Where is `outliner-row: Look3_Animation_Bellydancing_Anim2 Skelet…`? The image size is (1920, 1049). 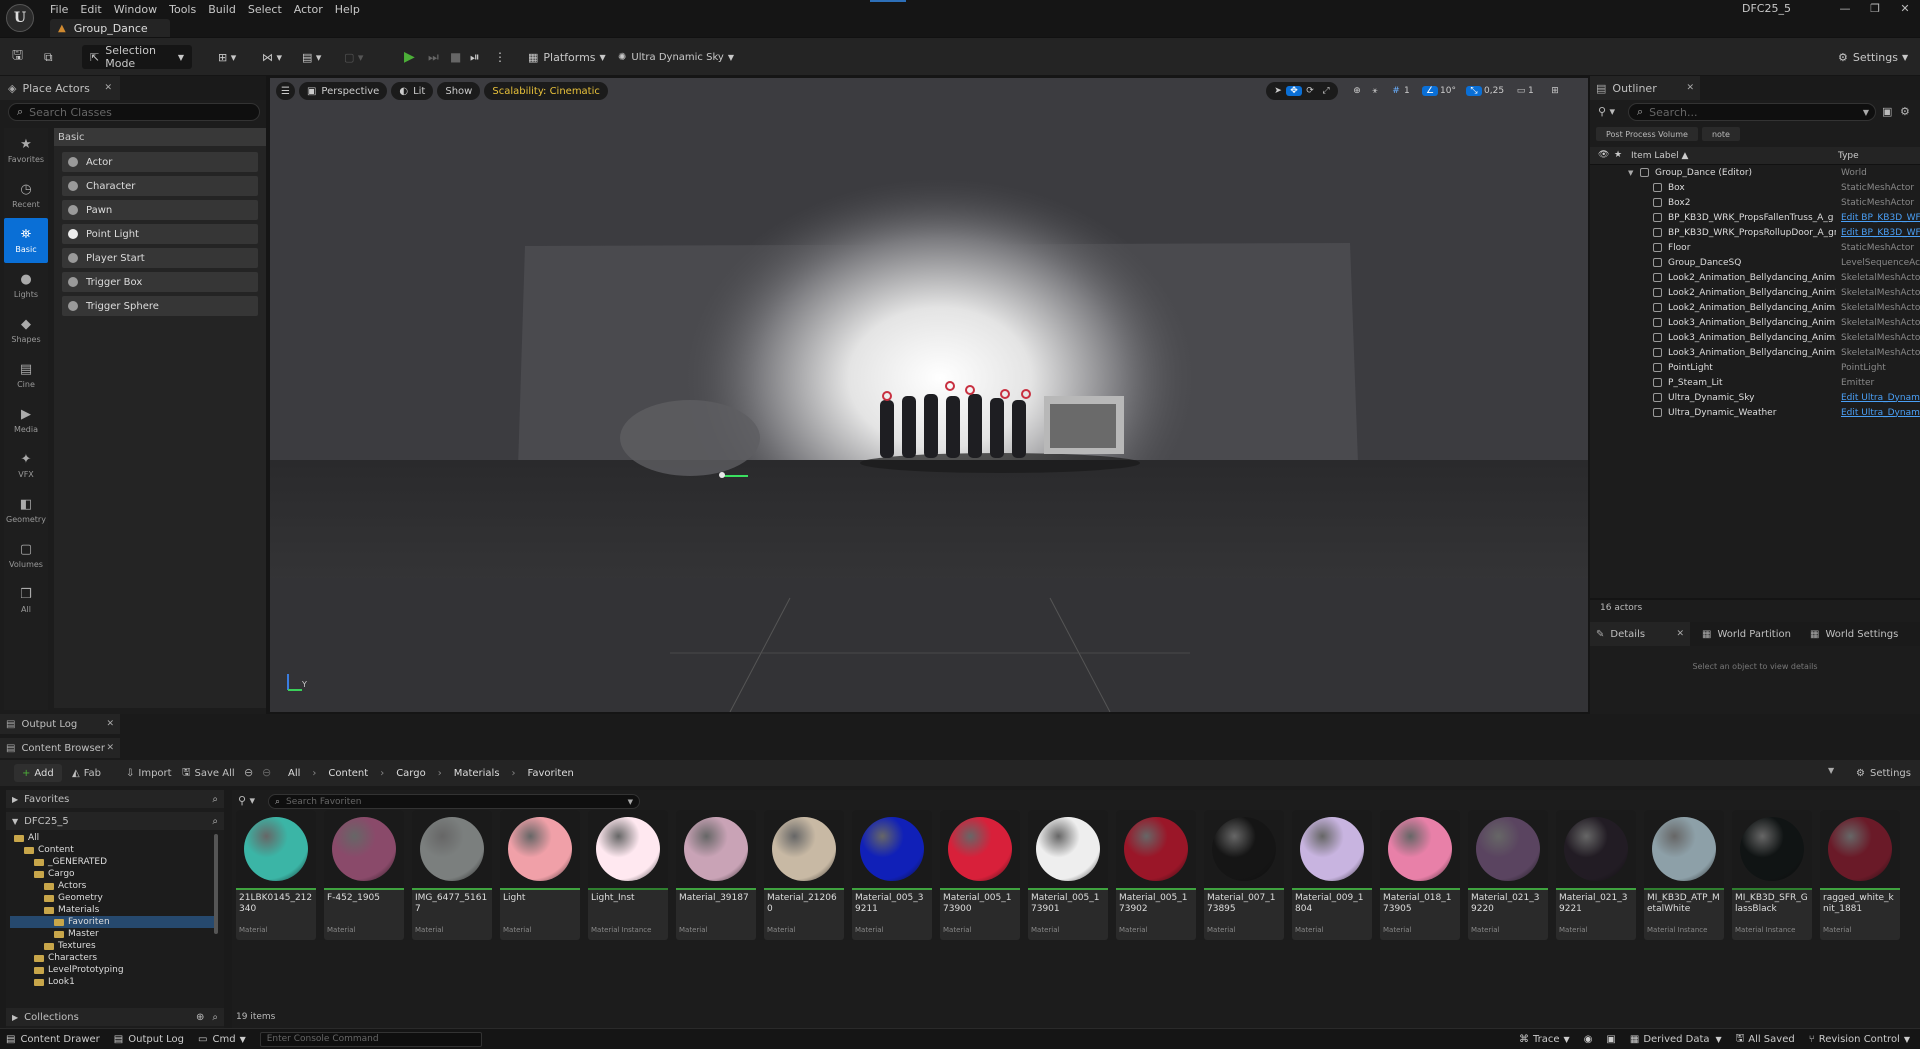 outliner-row: Look3_Animation_Bellydancing_Anim2 Skelet… is located at coordinates (1755, 337).